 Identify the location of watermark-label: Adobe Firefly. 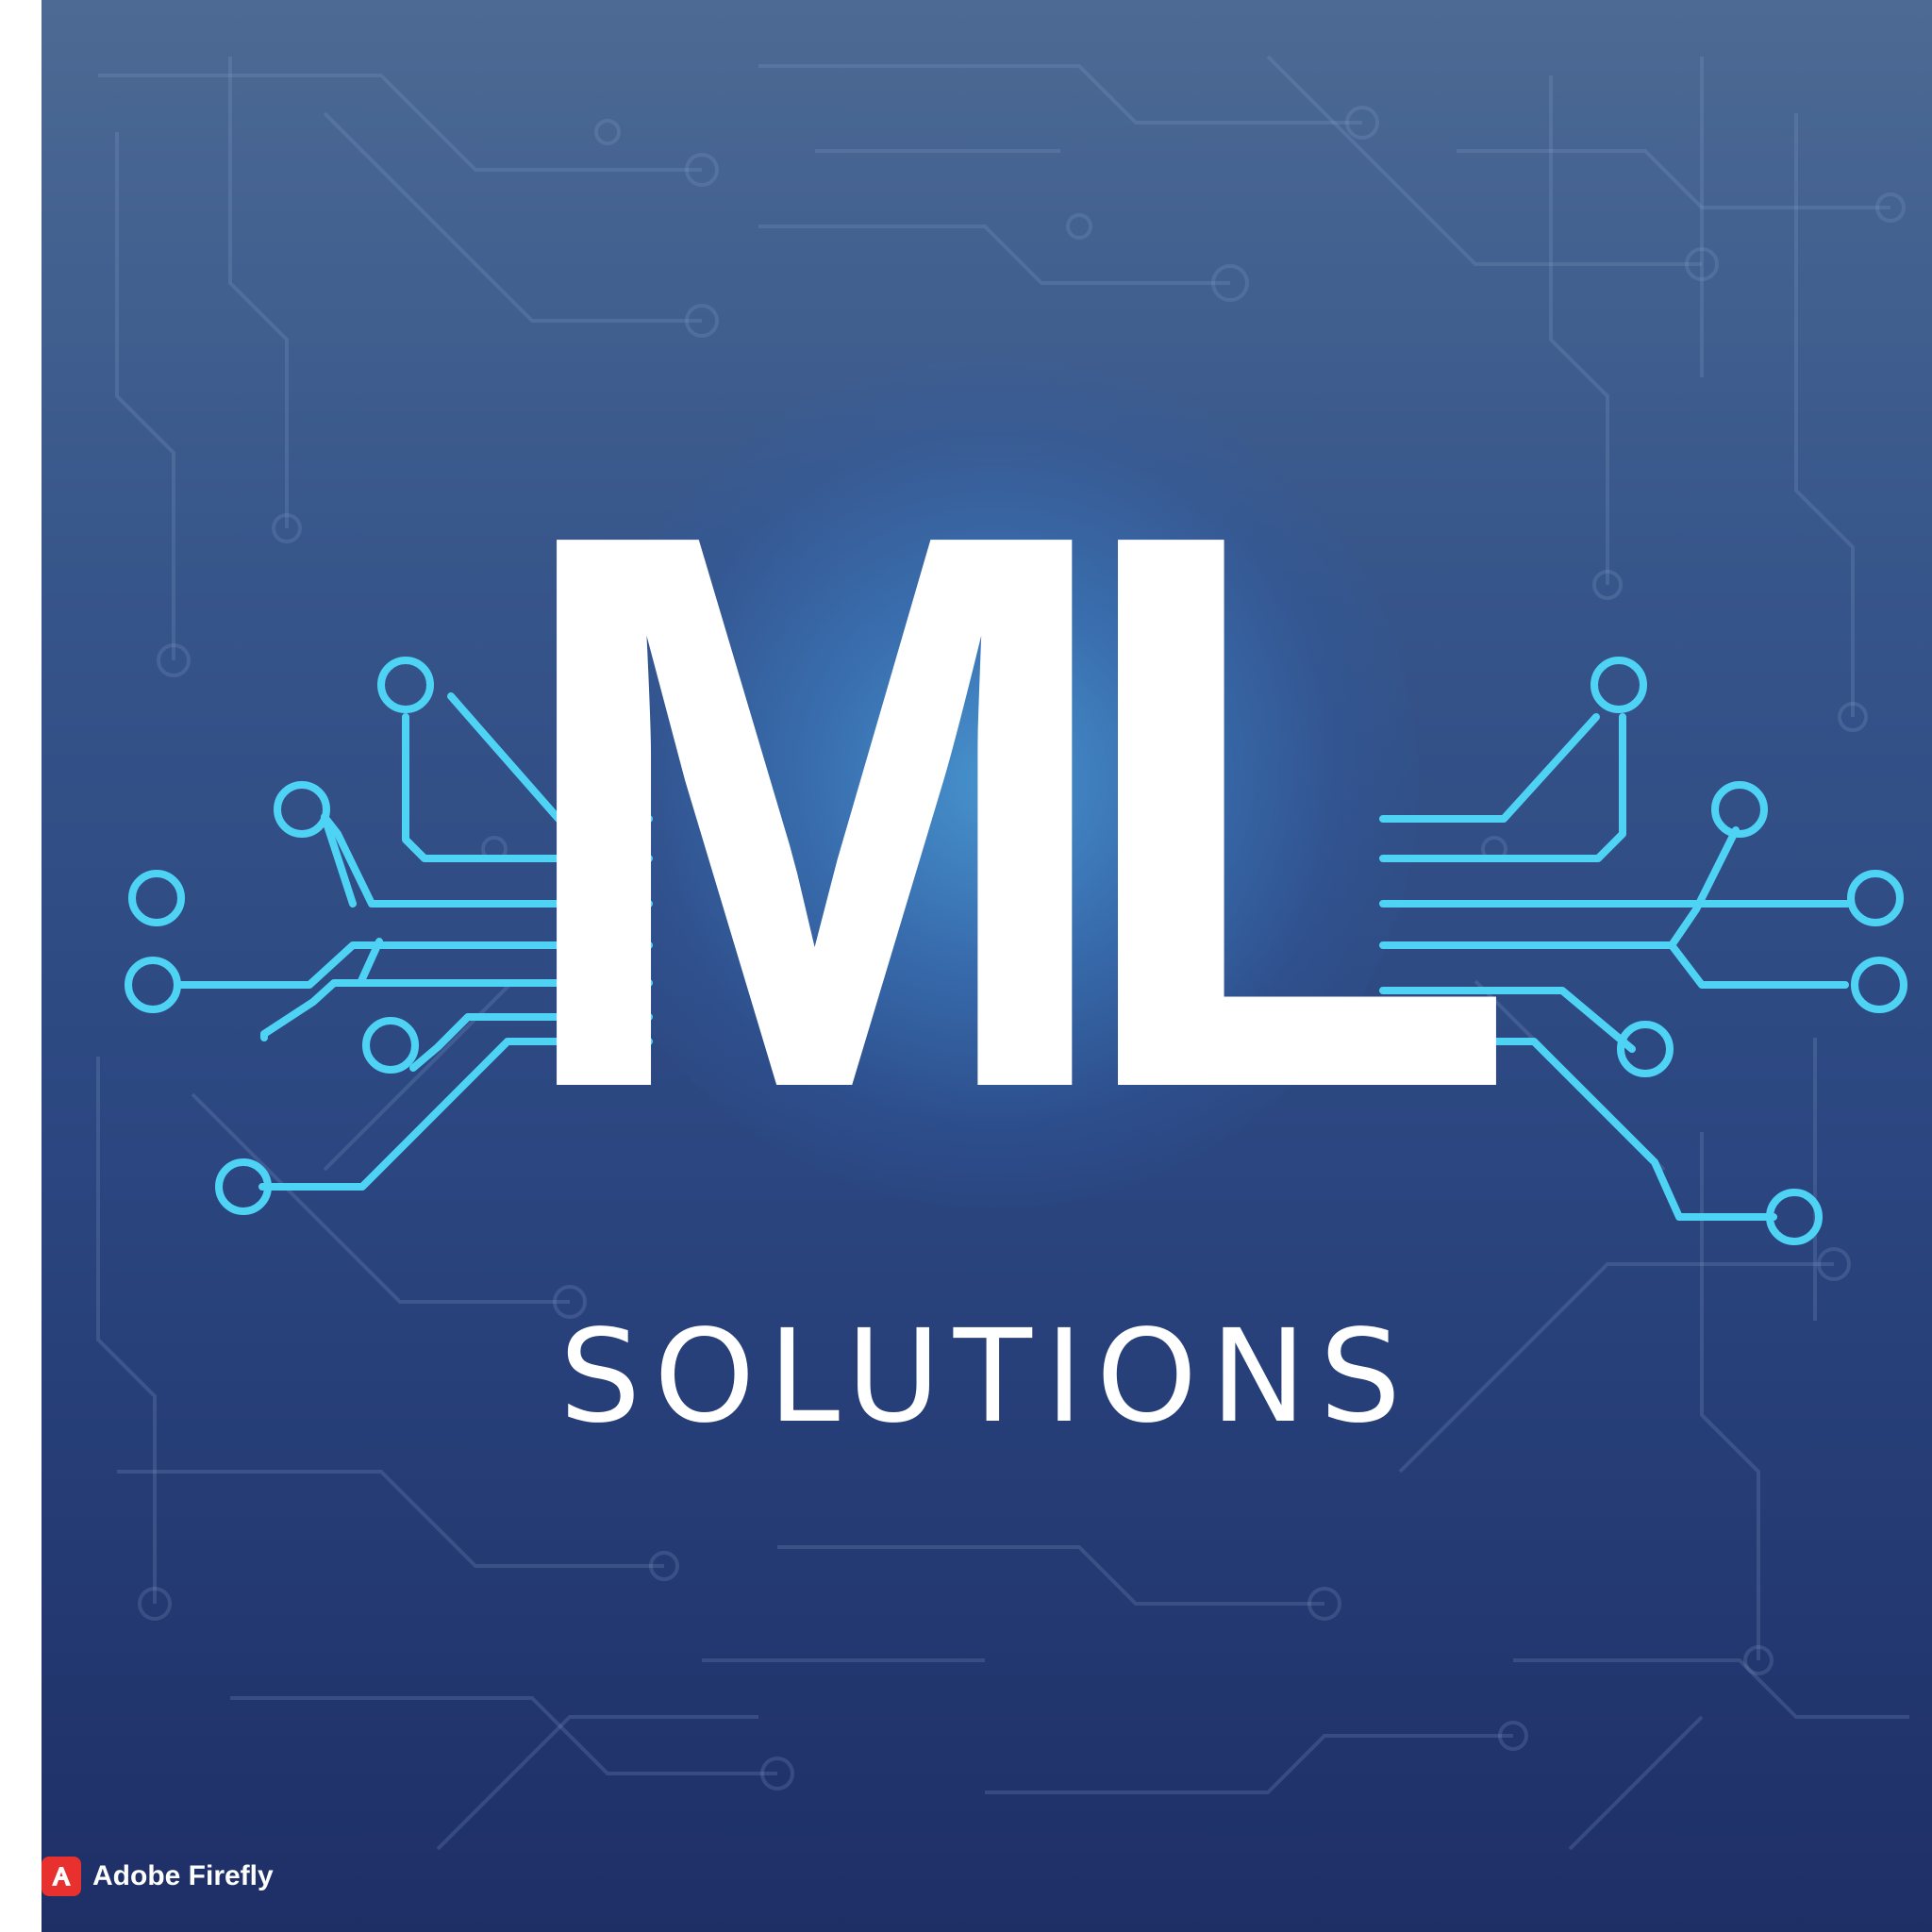
(183, 1876).